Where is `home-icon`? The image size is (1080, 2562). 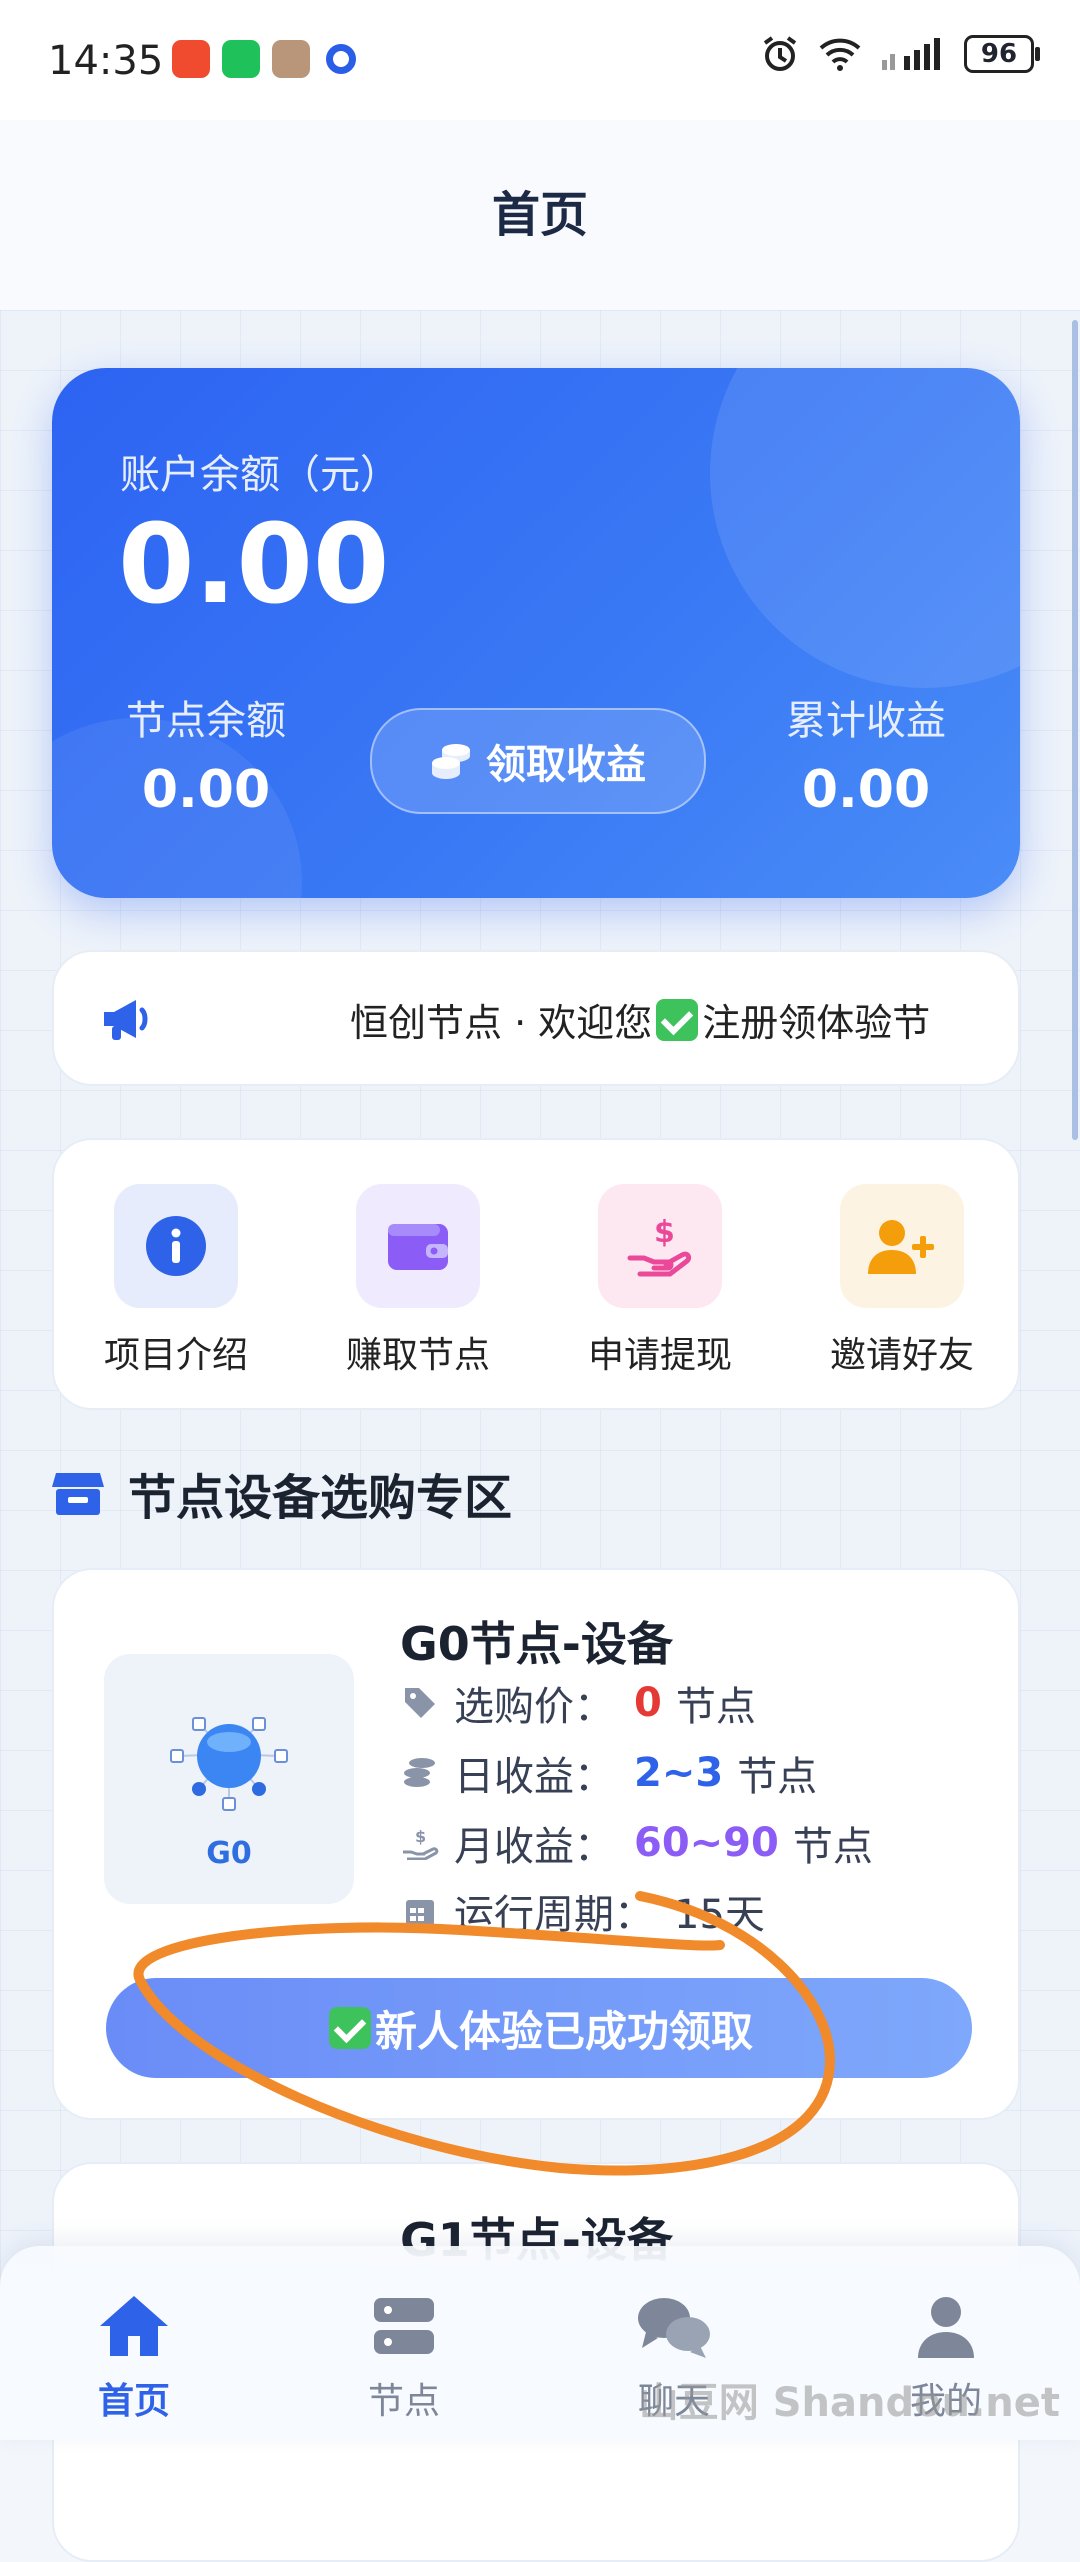 home-icon is located at coordinates (134, 2326).